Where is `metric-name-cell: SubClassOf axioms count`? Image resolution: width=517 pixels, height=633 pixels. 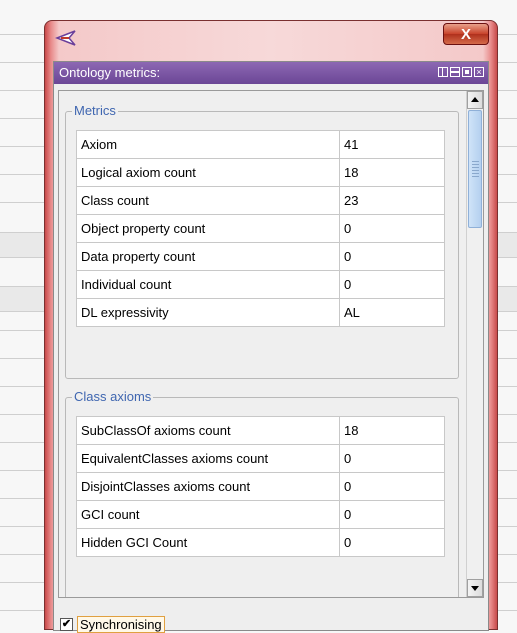
metric-name-cell: SubClassOf axioms count is located at coordinates (208, 430).